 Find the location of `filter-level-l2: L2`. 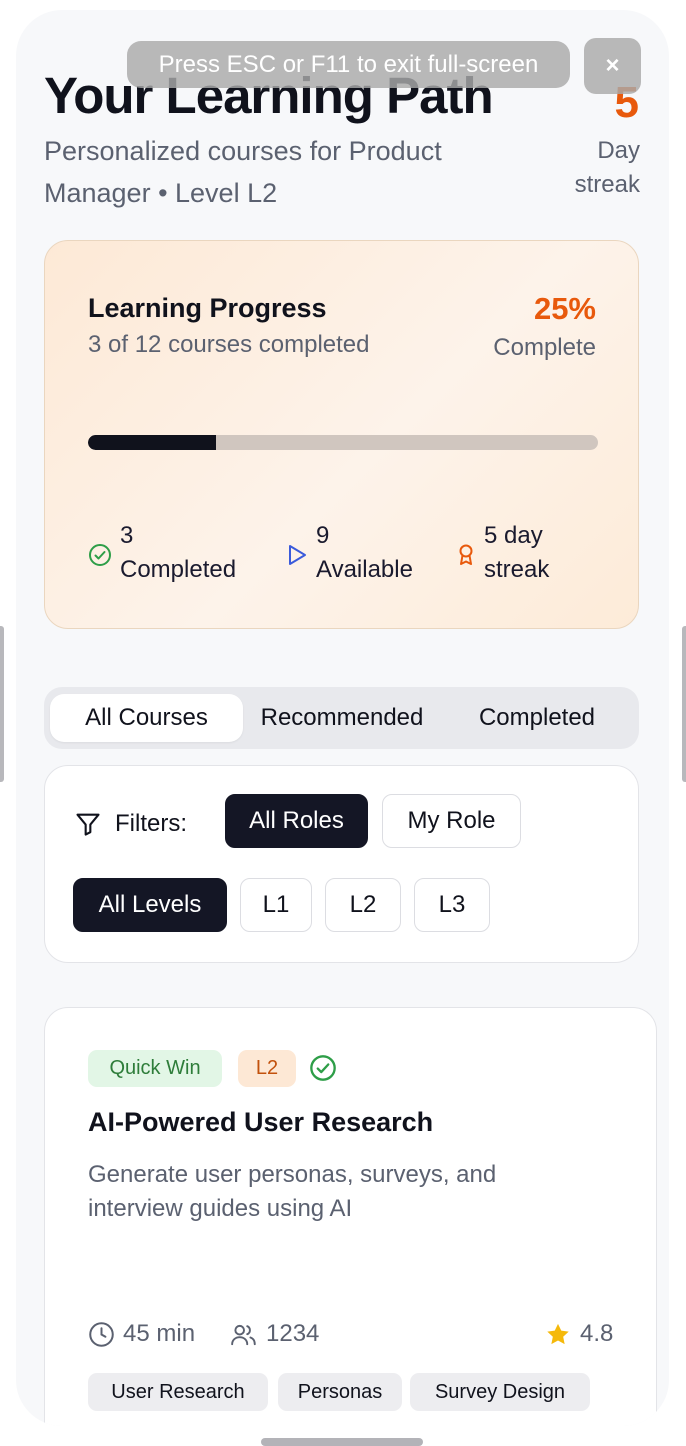

filter-level-l2: L2 is located at coordinates (363, 905).